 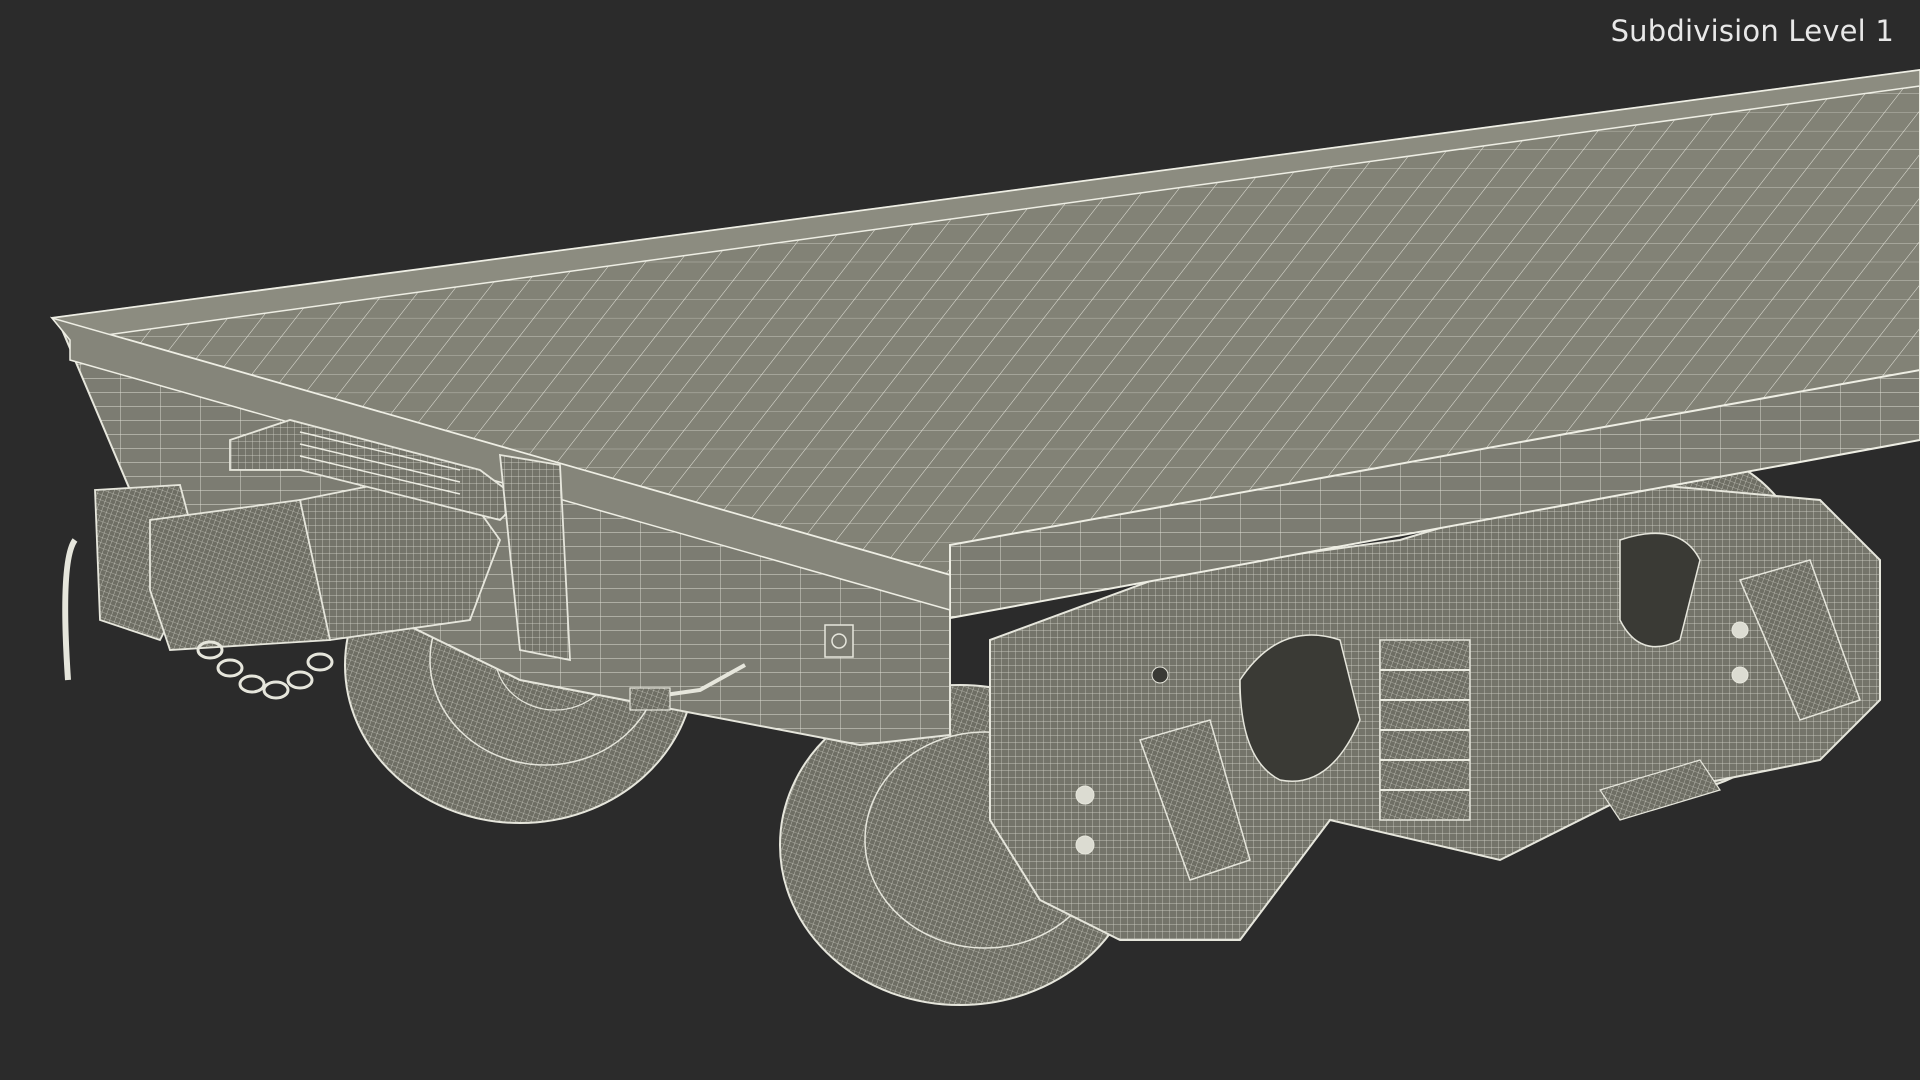 What do you see at coordinates (265, 670) in the screenshot?
I see `safety-chain` at bounding box center [265, 670].